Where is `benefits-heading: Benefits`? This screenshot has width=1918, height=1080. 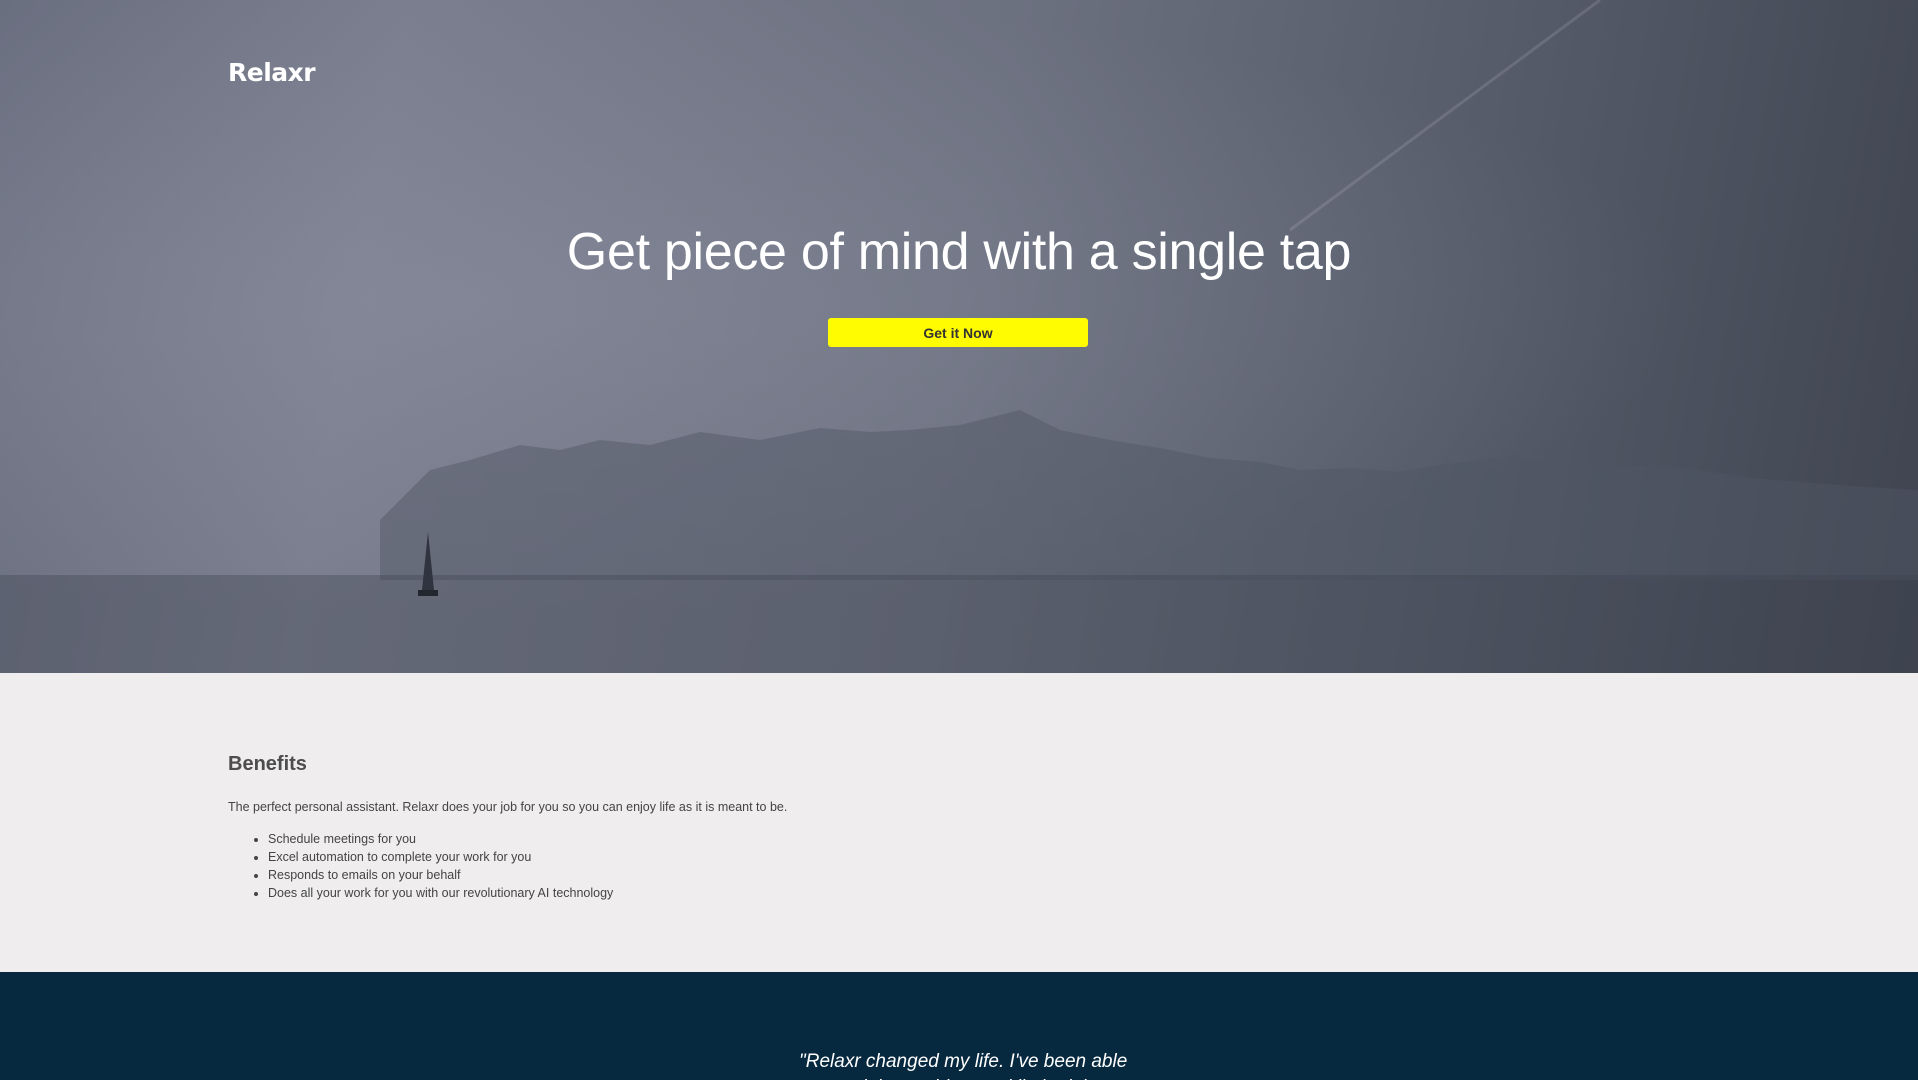
benefits-heading: Benefits is located at coordinates (267, 764).